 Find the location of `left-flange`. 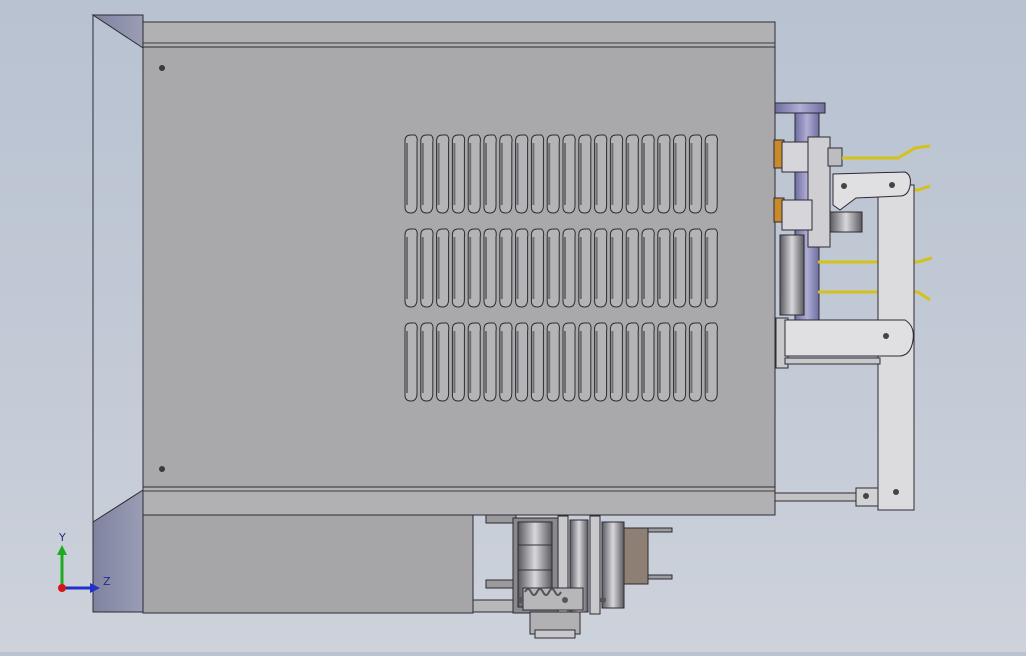

left-flange is located at coordinates (117, 313).